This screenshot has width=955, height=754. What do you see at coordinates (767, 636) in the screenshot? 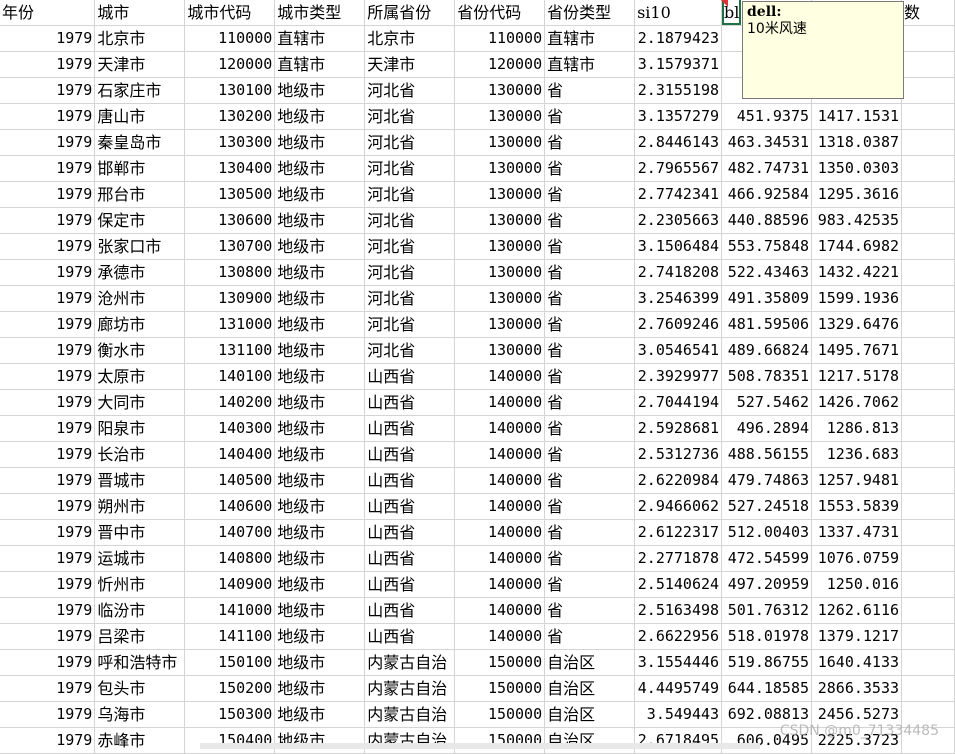
I see `table-cell: 518.01978` at bounding box center [767, 636].